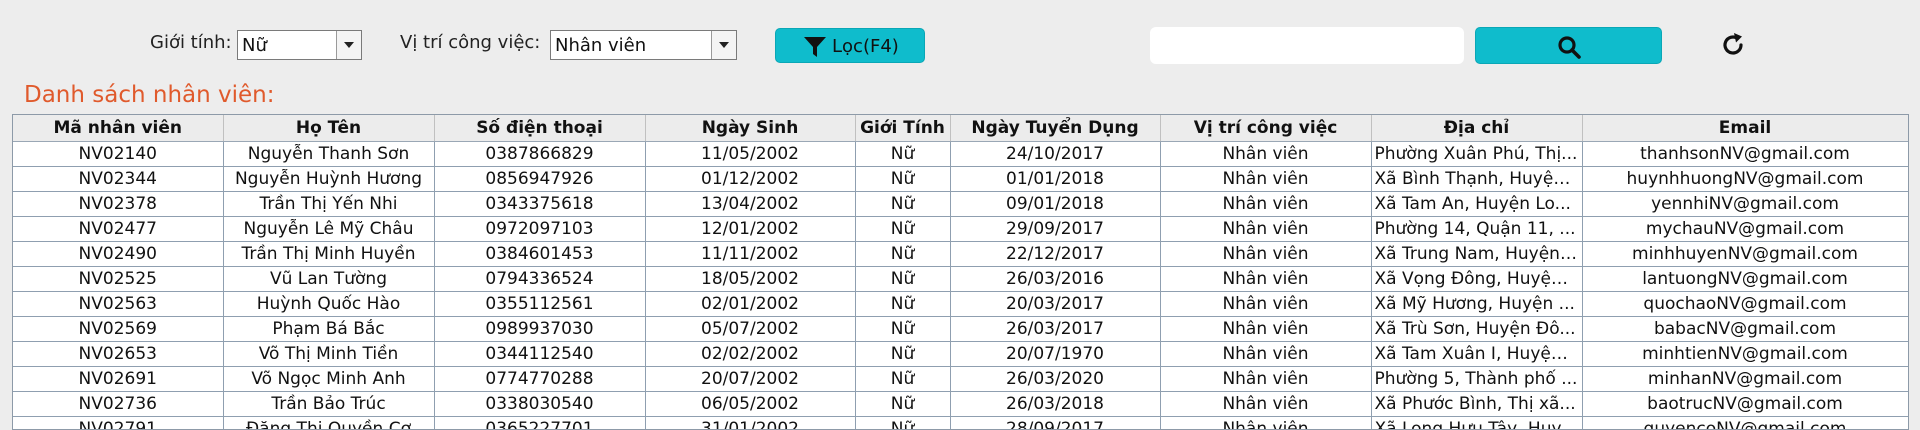  What do you see at coordinates (1055, 379) in the screenshot?
I see `hire-date-cell: 26/03/2020` at bounding box center [1055, 379].